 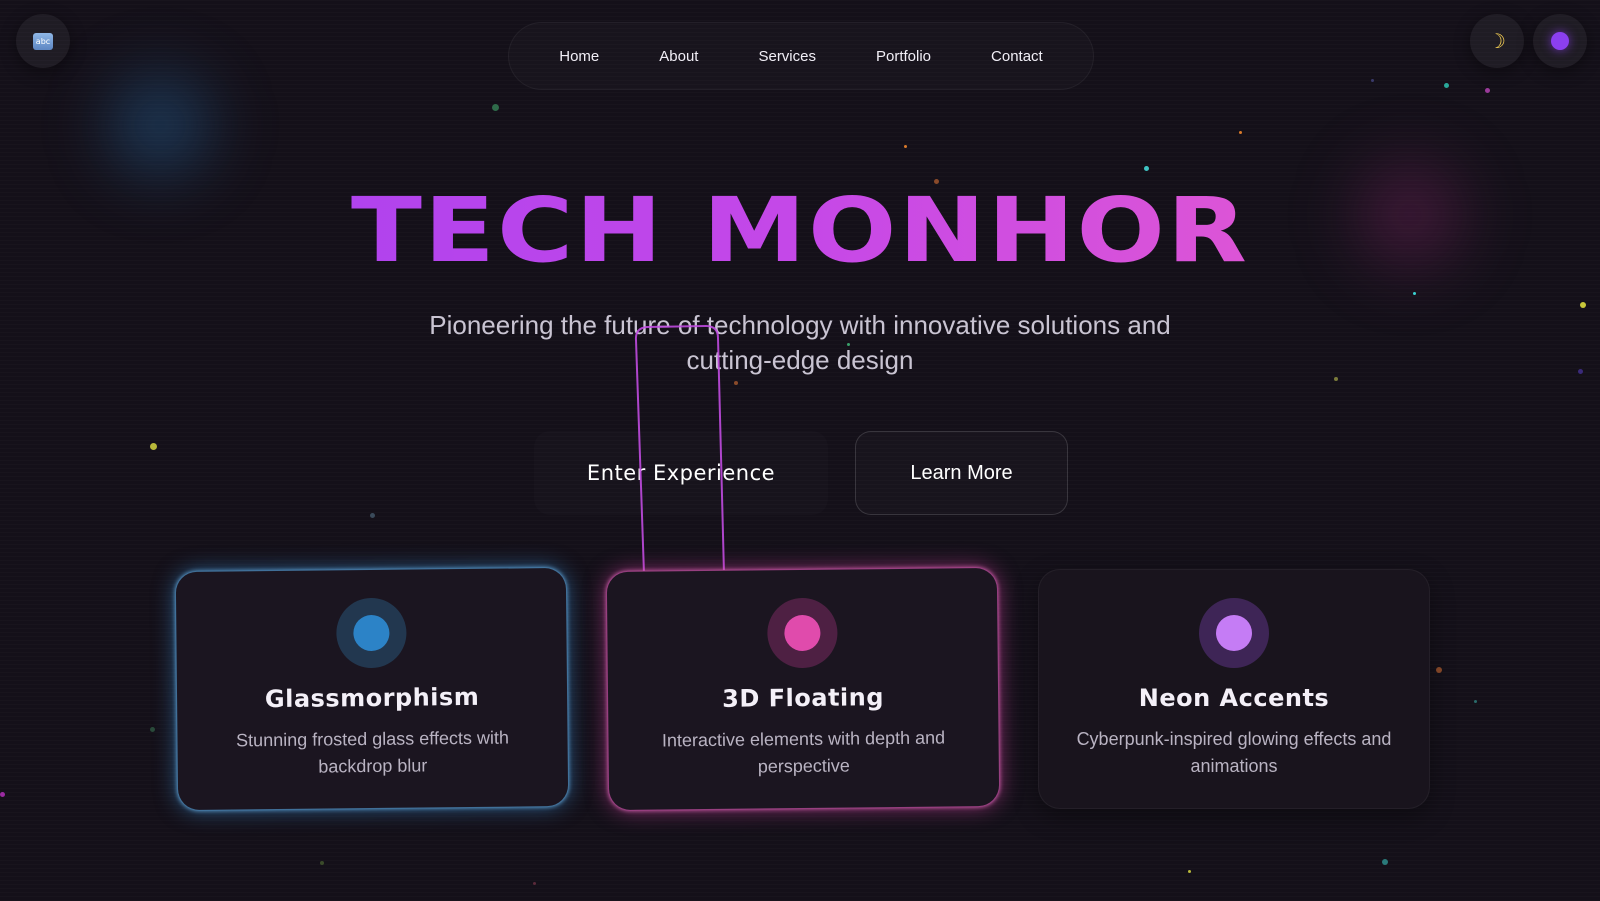 I want to click on feature-description-line: Stunning frosted glass effects with, so click(x=373, y=739).